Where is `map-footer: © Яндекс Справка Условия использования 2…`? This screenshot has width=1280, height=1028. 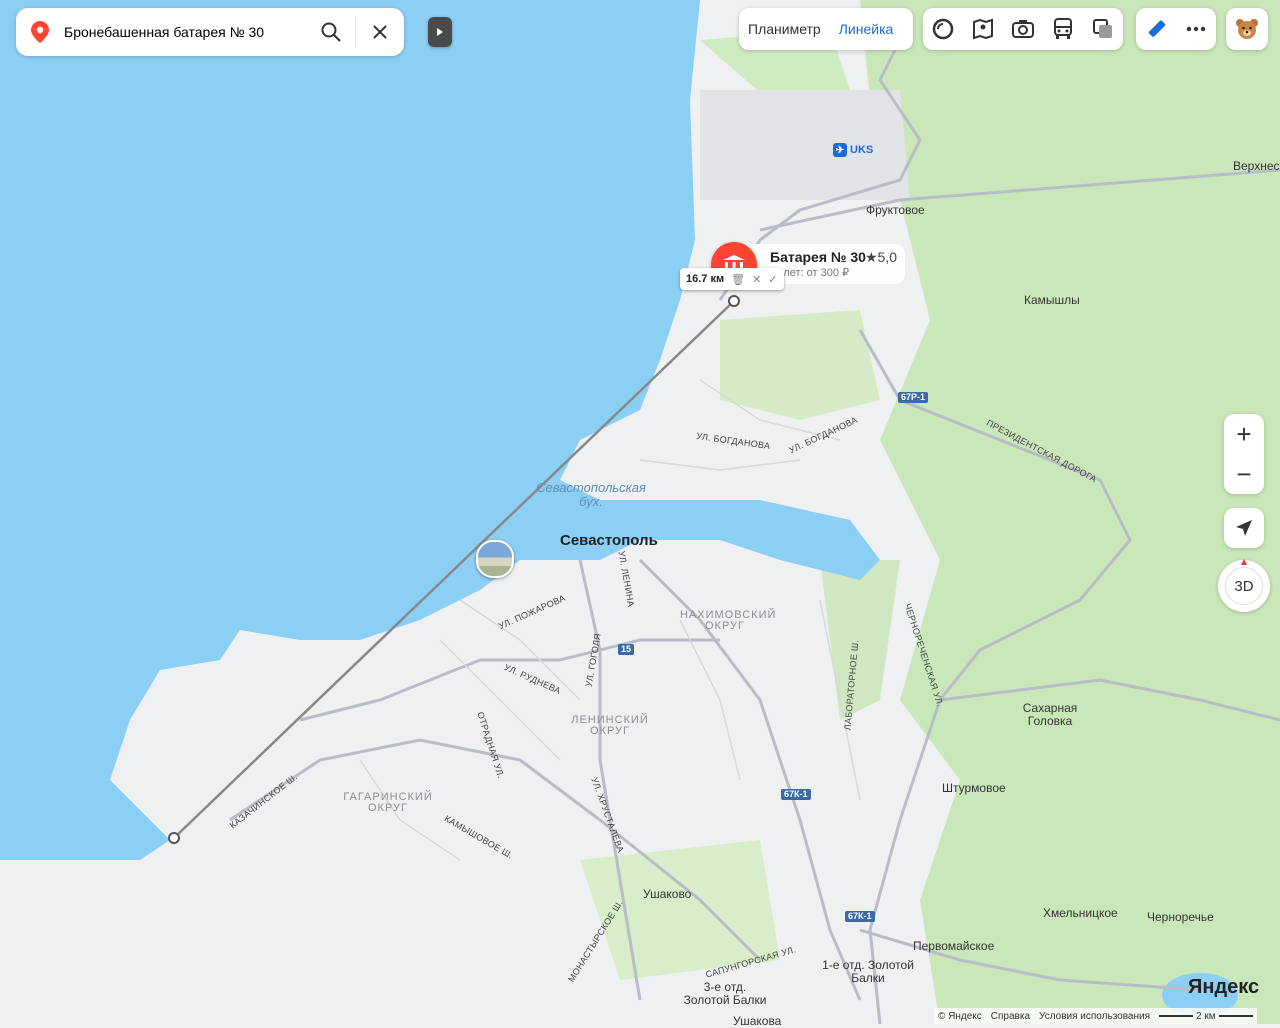 map-footer: © Яндекс Справка Условия использования 2… is located at coordinates (1095, 1016).